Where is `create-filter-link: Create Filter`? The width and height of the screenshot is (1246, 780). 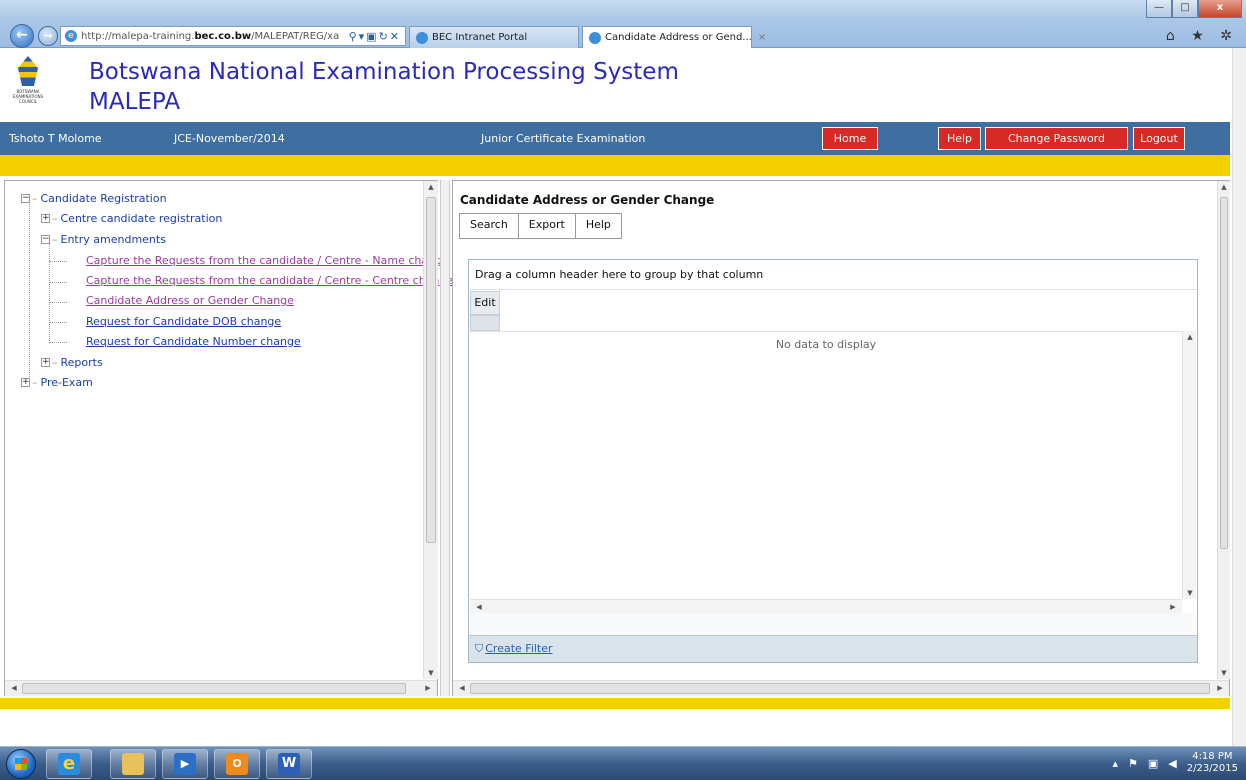 create-filter-link: Create Filter is located at coordinates (518, 648).